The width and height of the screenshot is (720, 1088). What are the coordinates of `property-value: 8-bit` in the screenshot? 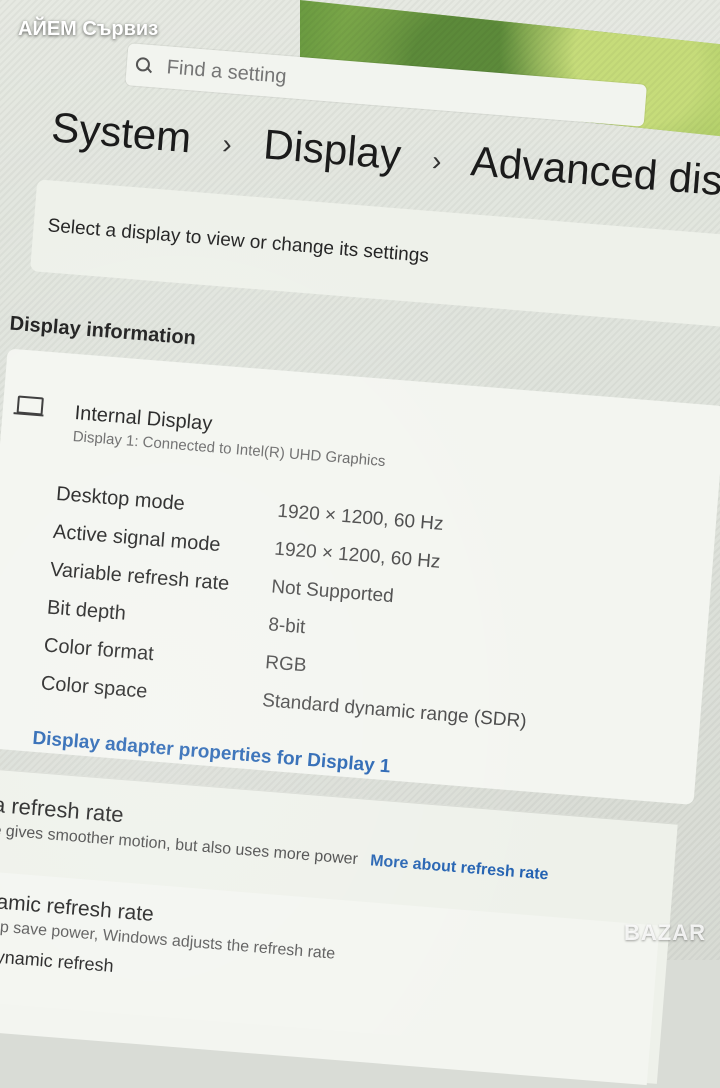 It's located at (287, 626).